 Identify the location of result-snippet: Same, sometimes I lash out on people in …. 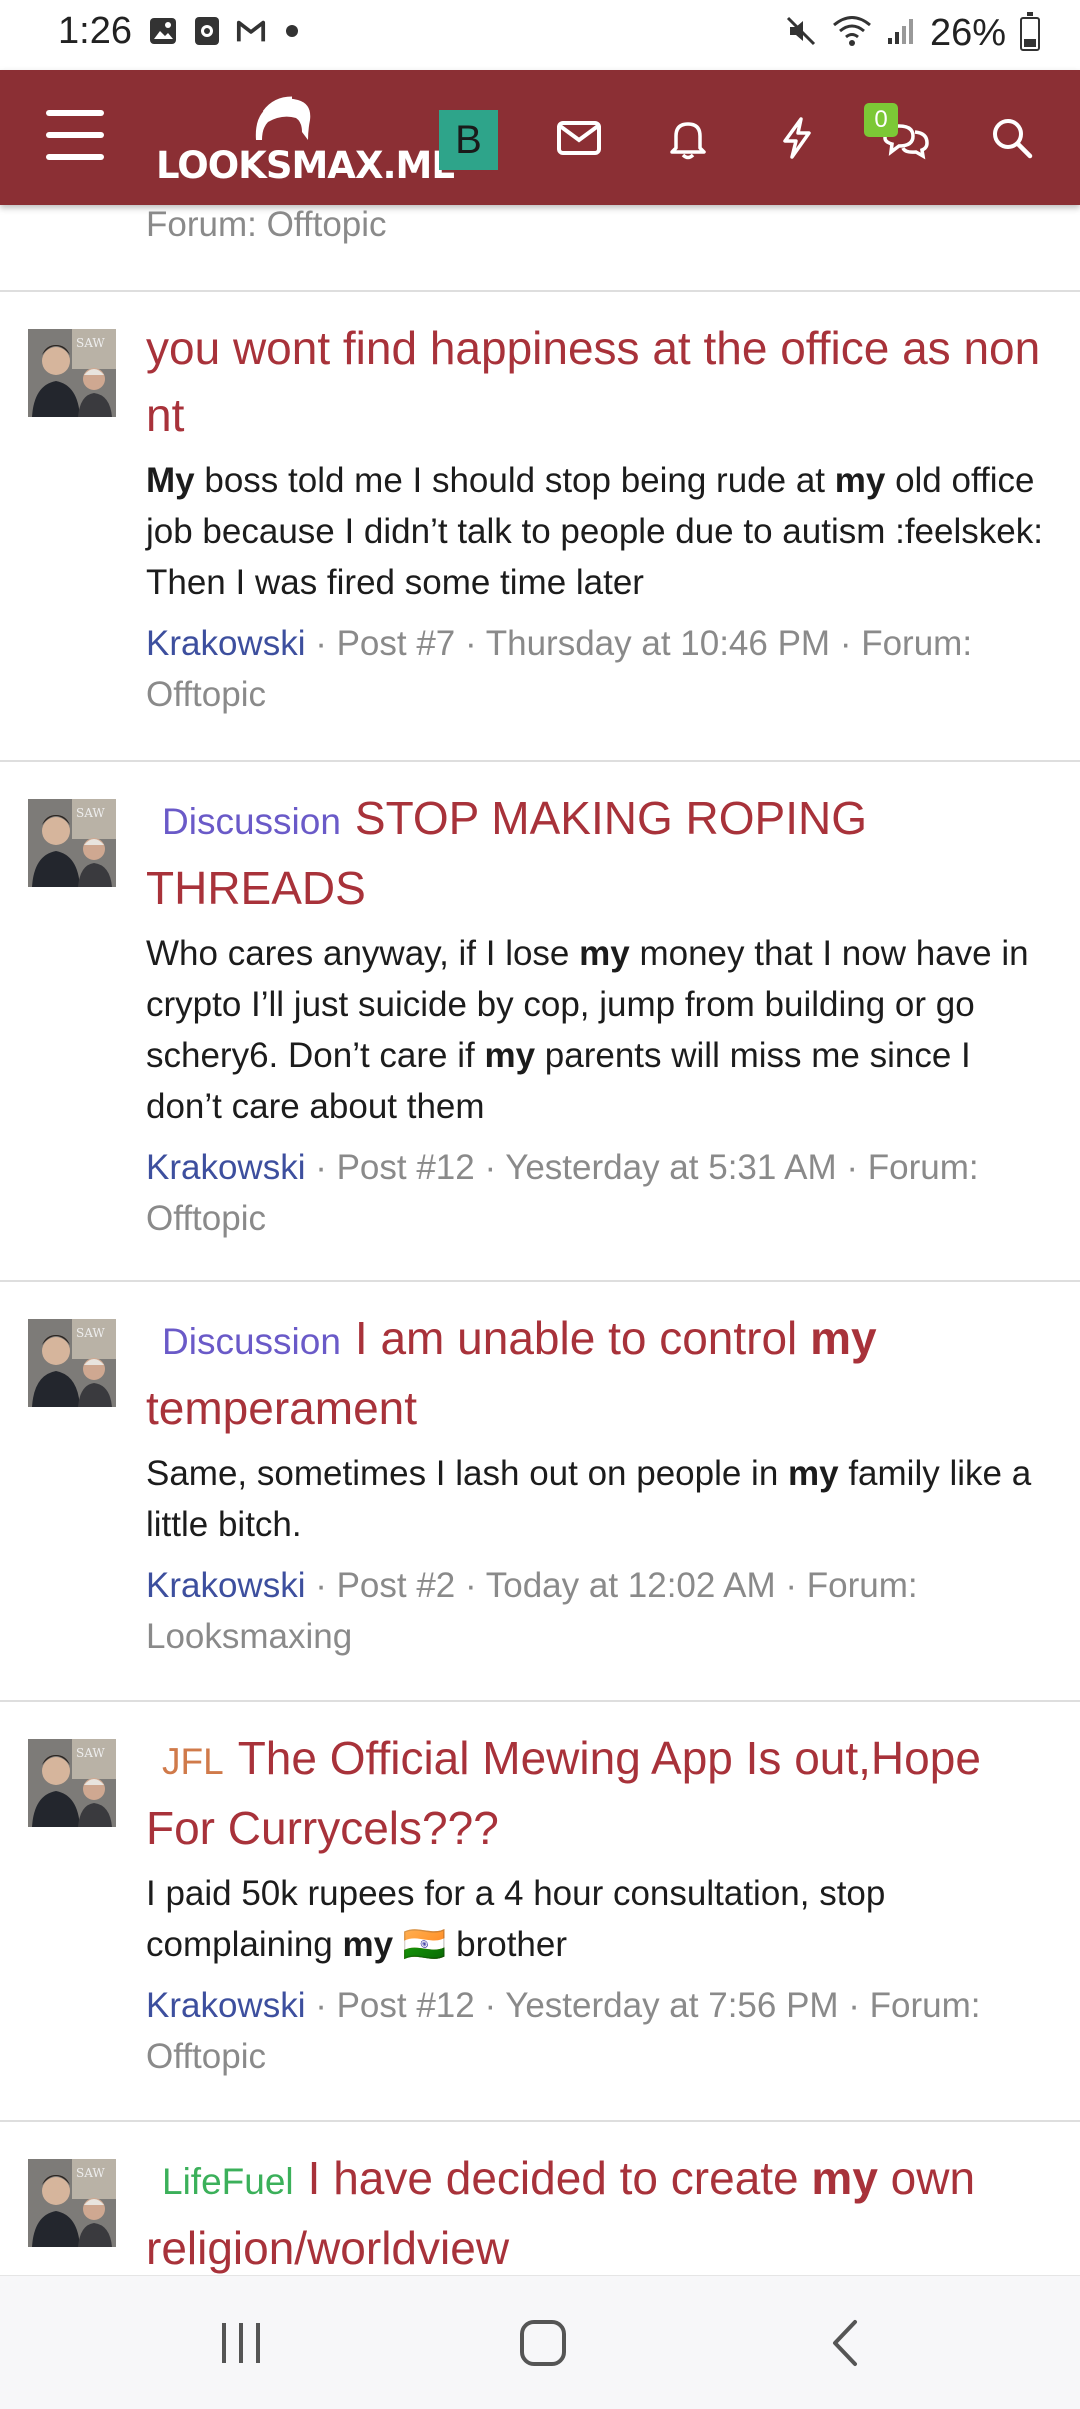
(589, 1499).